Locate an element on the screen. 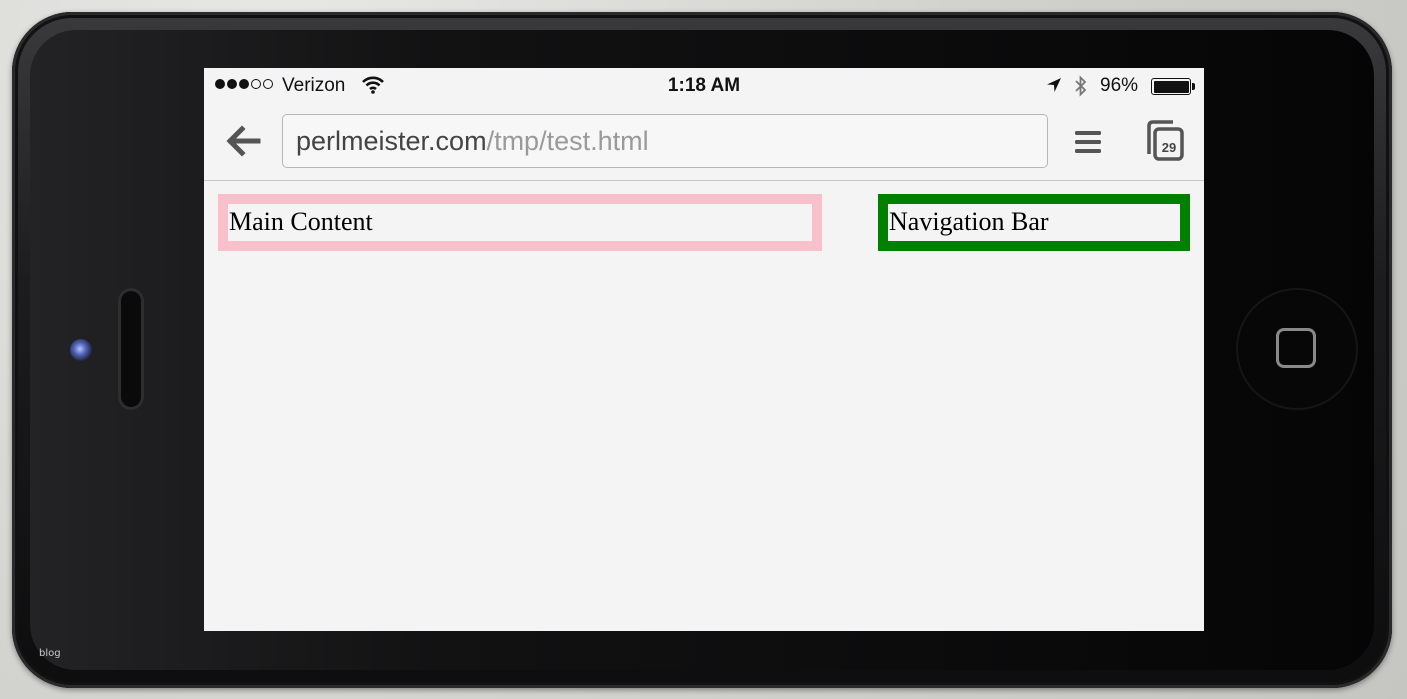 The image size is (1407, 699). battery-nub is located at coordinates (1193, 86).